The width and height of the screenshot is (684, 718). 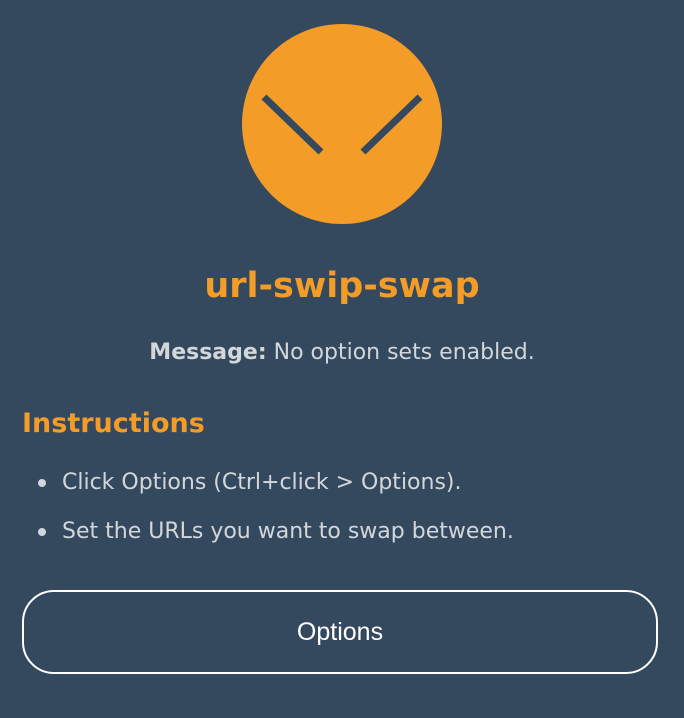 I want to click on instructions-heading: Instructions, so click(x=113, y=423).